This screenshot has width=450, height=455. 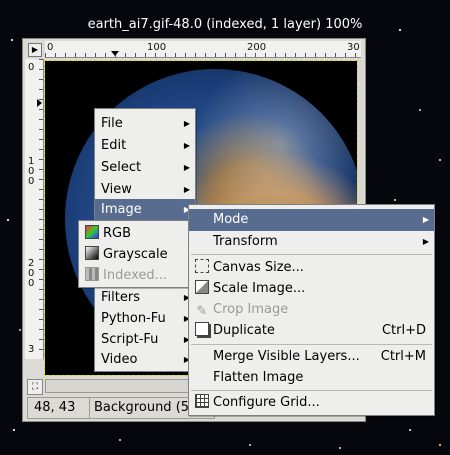 What do you see at coordinates (311, 357) in the screenshot?
I see `menu-item-merge-visible-layers: Merge Visible Layers... Ctrl+M` at bounding box center [311, 357].